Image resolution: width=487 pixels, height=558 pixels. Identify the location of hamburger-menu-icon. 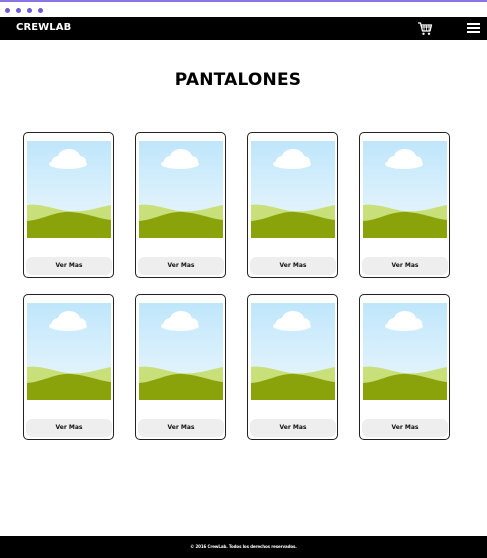
(473, 28).